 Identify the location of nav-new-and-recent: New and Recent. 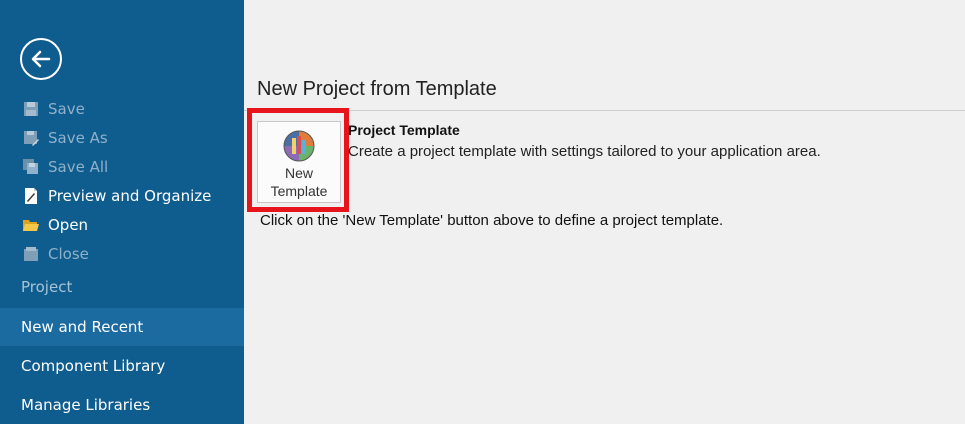
(122, 327).